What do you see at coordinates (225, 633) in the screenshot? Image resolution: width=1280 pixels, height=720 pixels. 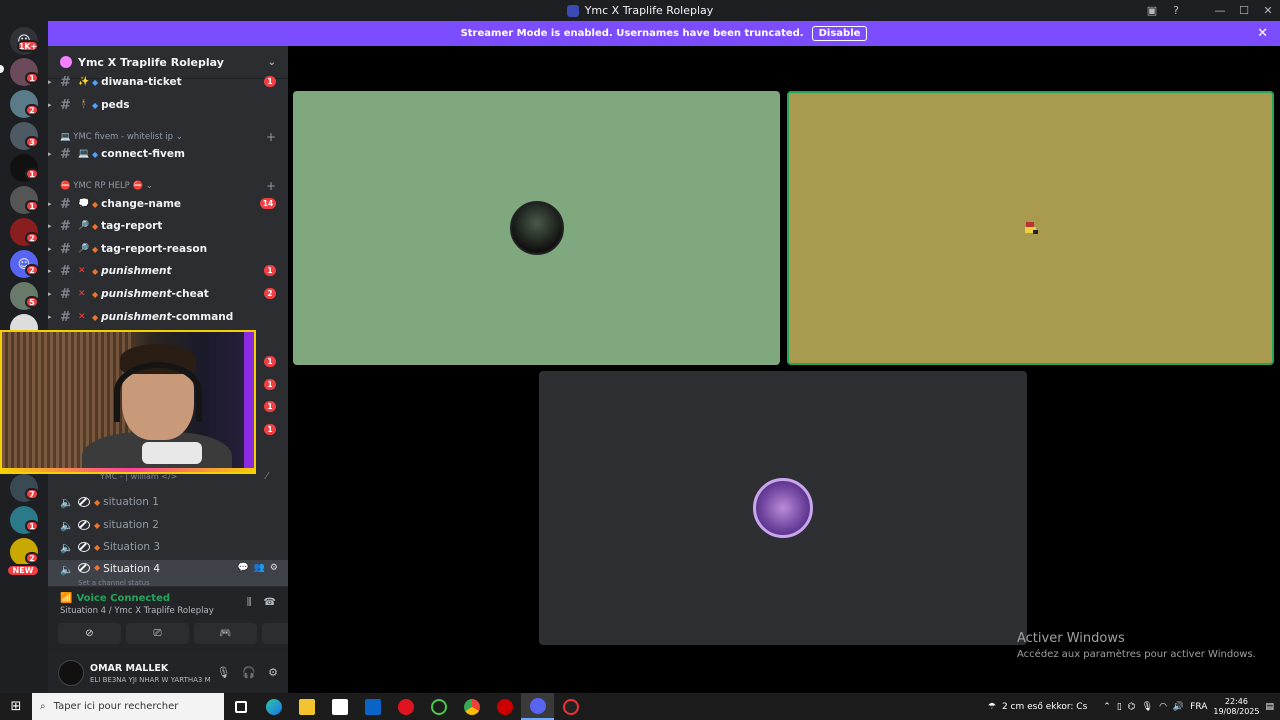 I see `activity-button: 🎮` at bounding box center [225, 633].